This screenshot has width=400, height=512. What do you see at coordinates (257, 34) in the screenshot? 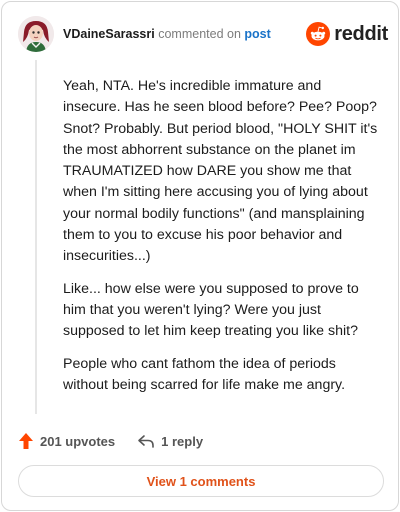
I see `post-link: post` at bounding box center [257, 34].